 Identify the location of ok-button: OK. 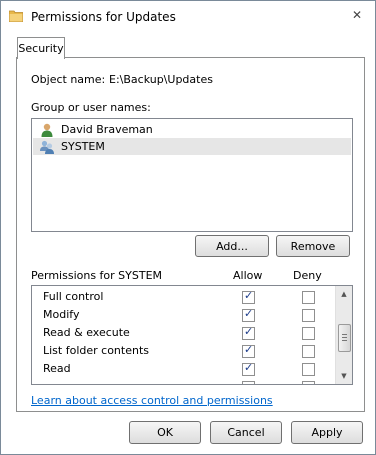
(165, 432).